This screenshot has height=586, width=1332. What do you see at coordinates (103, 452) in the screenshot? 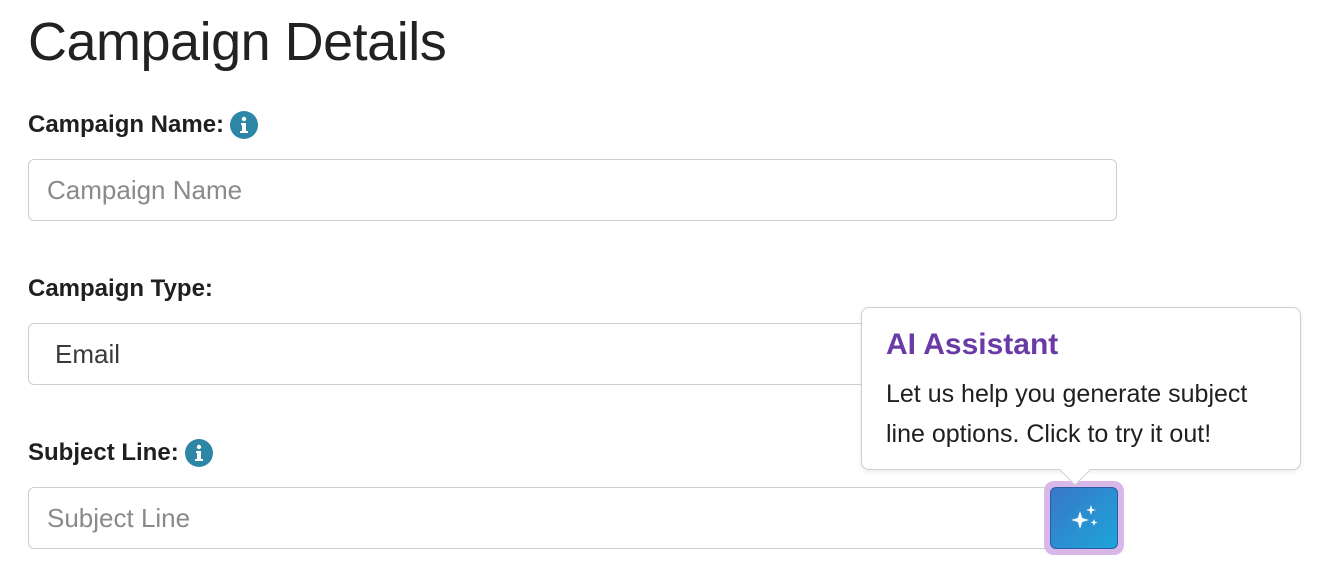
I see `subject-line-label: Subject Line:` at bounding box center [103, 452].